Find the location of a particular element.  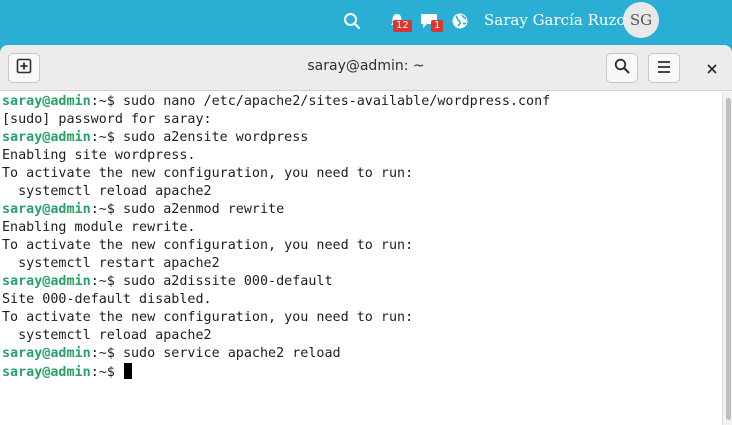

top-panel: 12 1 Saray García Ruzo SG is located at coordinates (366, 22).